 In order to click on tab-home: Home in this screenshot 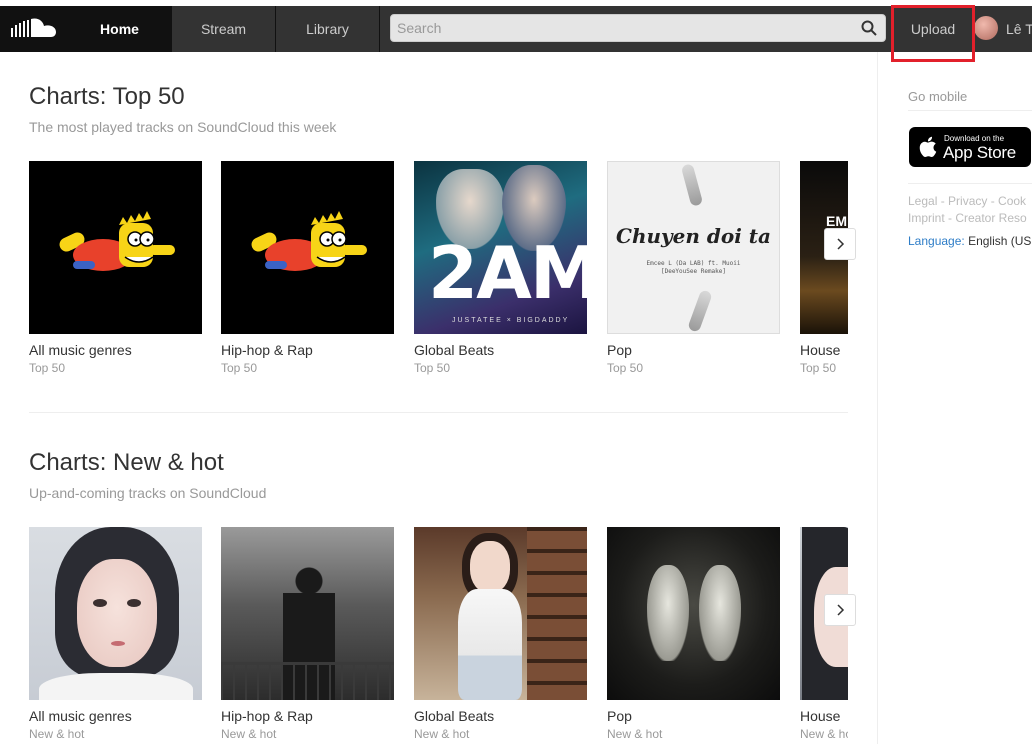, I will do `click(120, 29)`.